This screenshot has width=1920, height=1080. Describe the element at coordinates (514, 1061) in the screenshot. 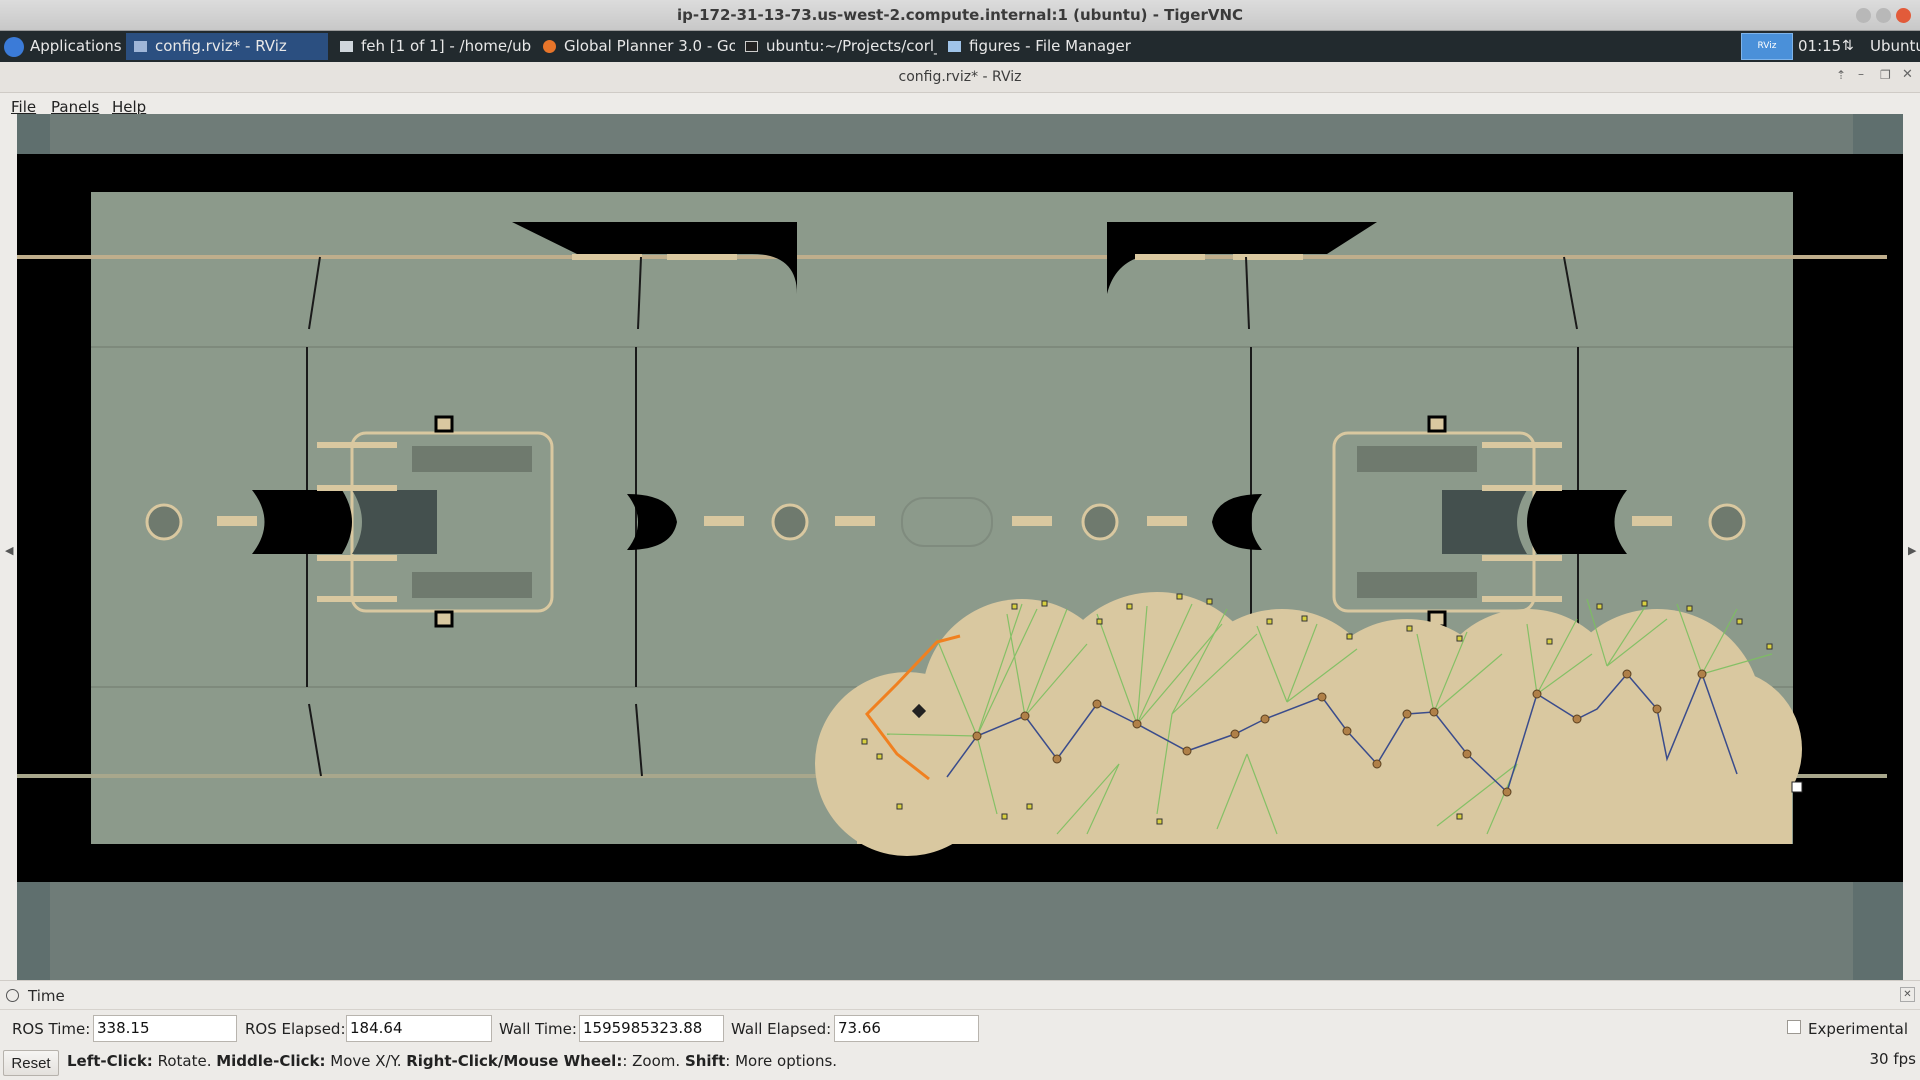

I see `hint-right-click: Right-Click/Mouse Wheel:` at that location.